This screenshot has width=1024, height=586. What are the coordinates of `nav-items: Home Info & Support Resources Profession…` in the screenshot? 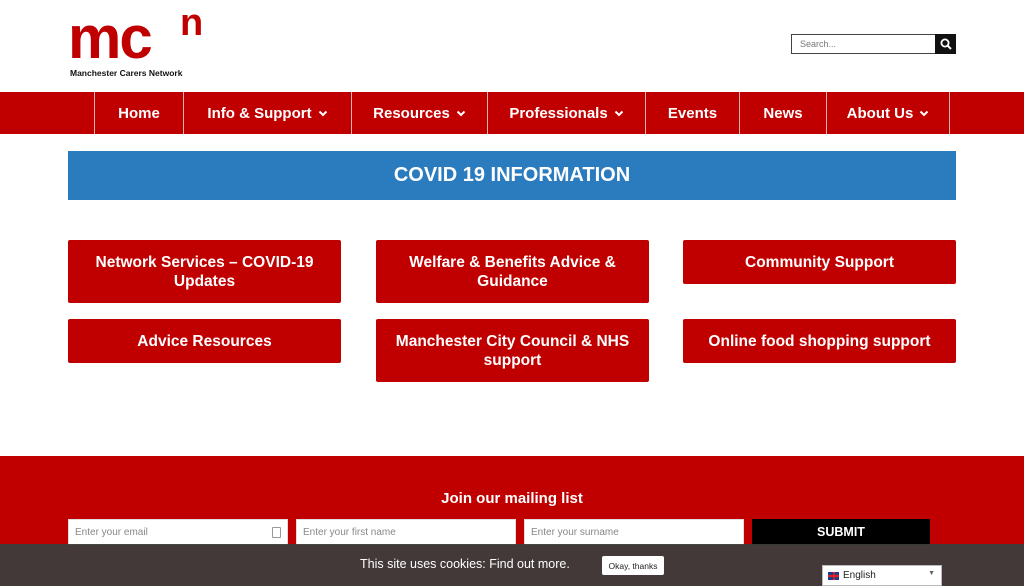 It's located at (522, 113).